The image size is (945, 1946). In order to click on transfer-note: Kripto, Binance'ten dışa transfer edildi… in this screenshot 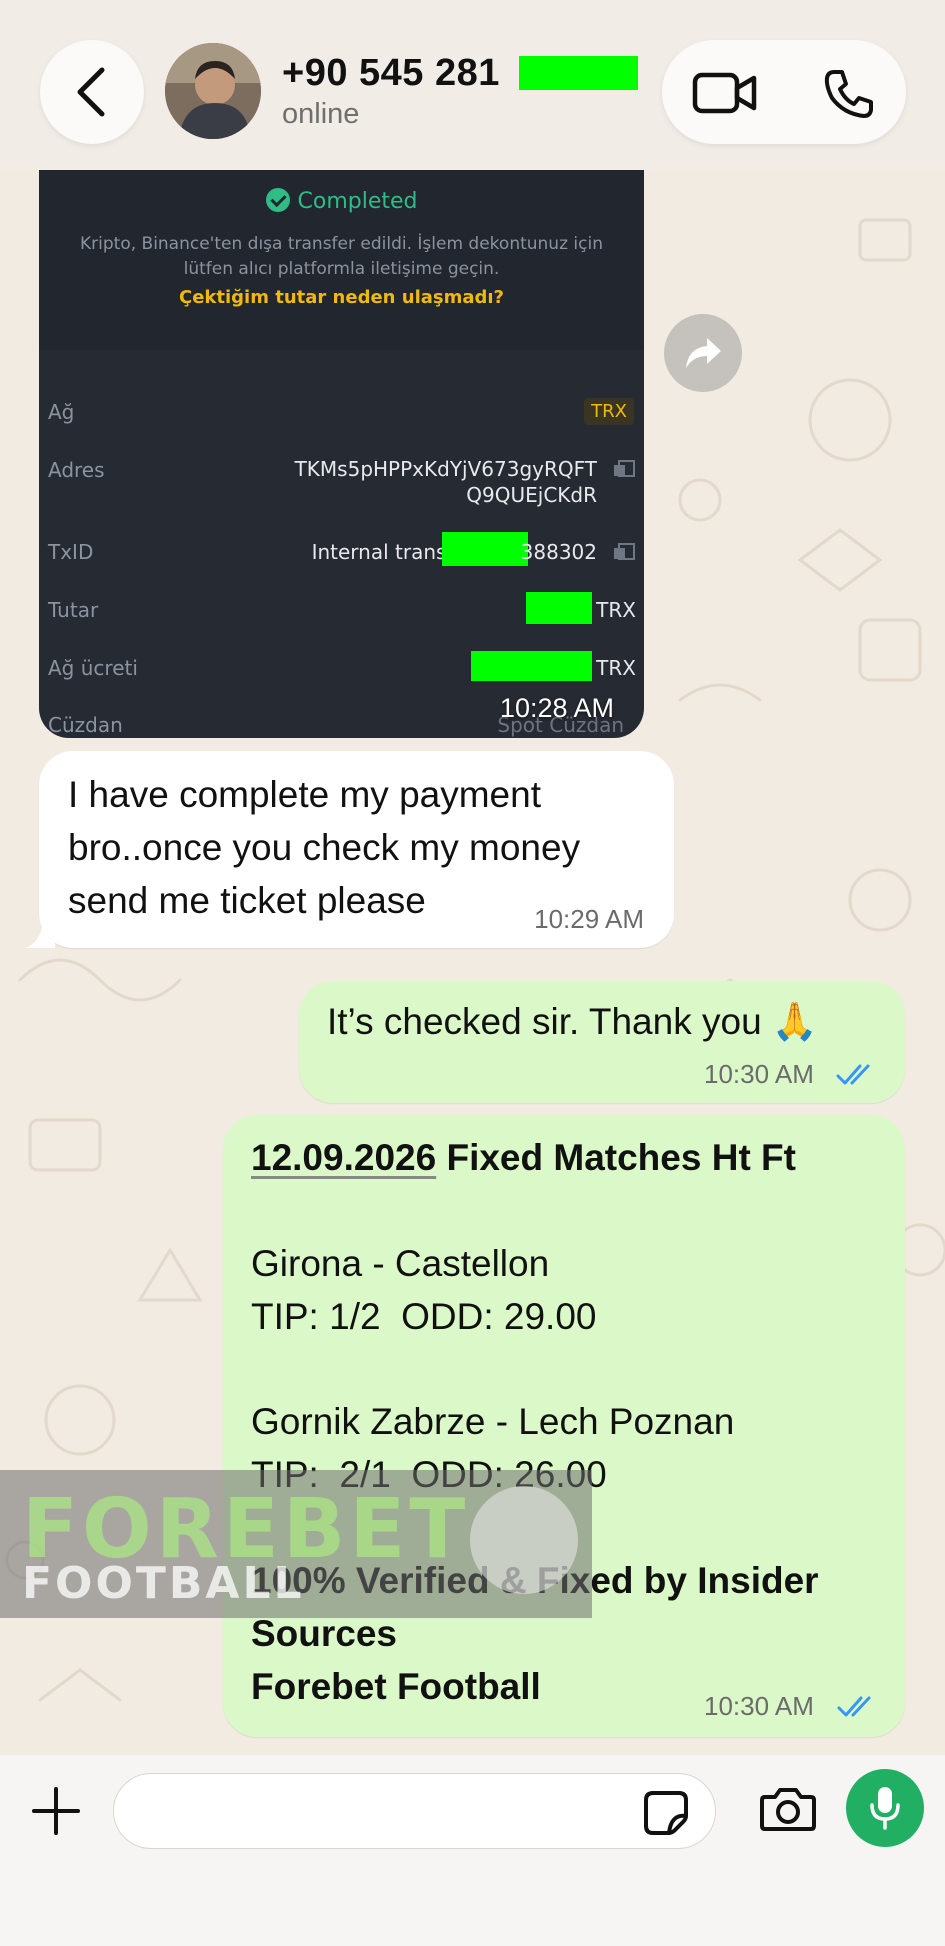, I will do `click(341, 256)`.